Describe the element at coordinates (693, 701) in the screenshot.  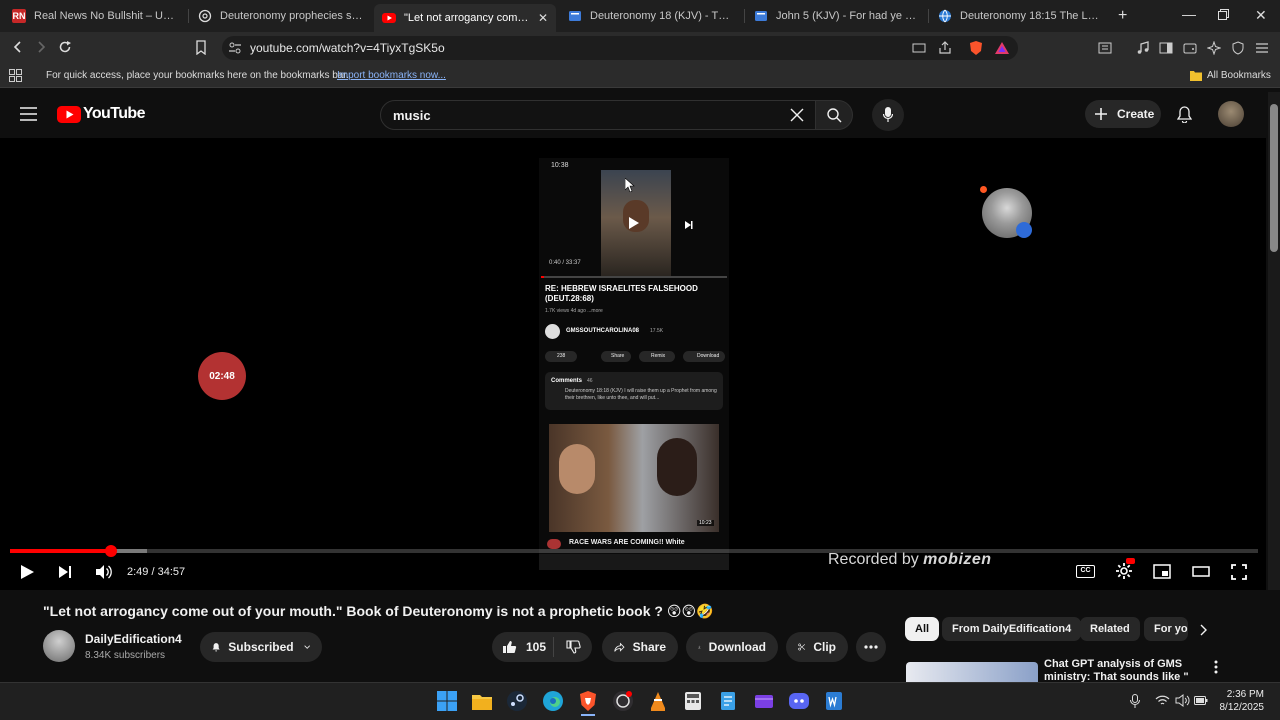
I see `calculator-icon` at that location.